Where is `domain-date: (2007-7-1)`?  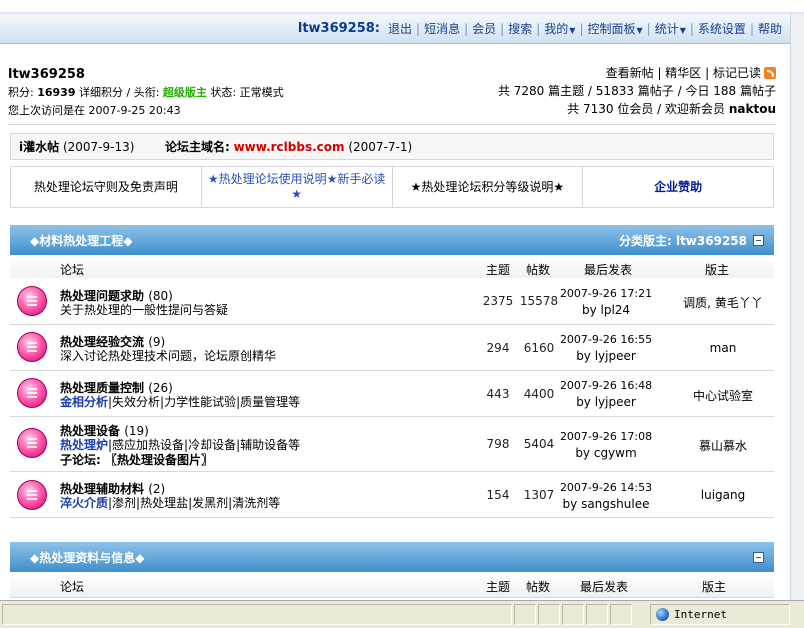
domain-date: (2007-7-1) is located at coordinates (380, 146).